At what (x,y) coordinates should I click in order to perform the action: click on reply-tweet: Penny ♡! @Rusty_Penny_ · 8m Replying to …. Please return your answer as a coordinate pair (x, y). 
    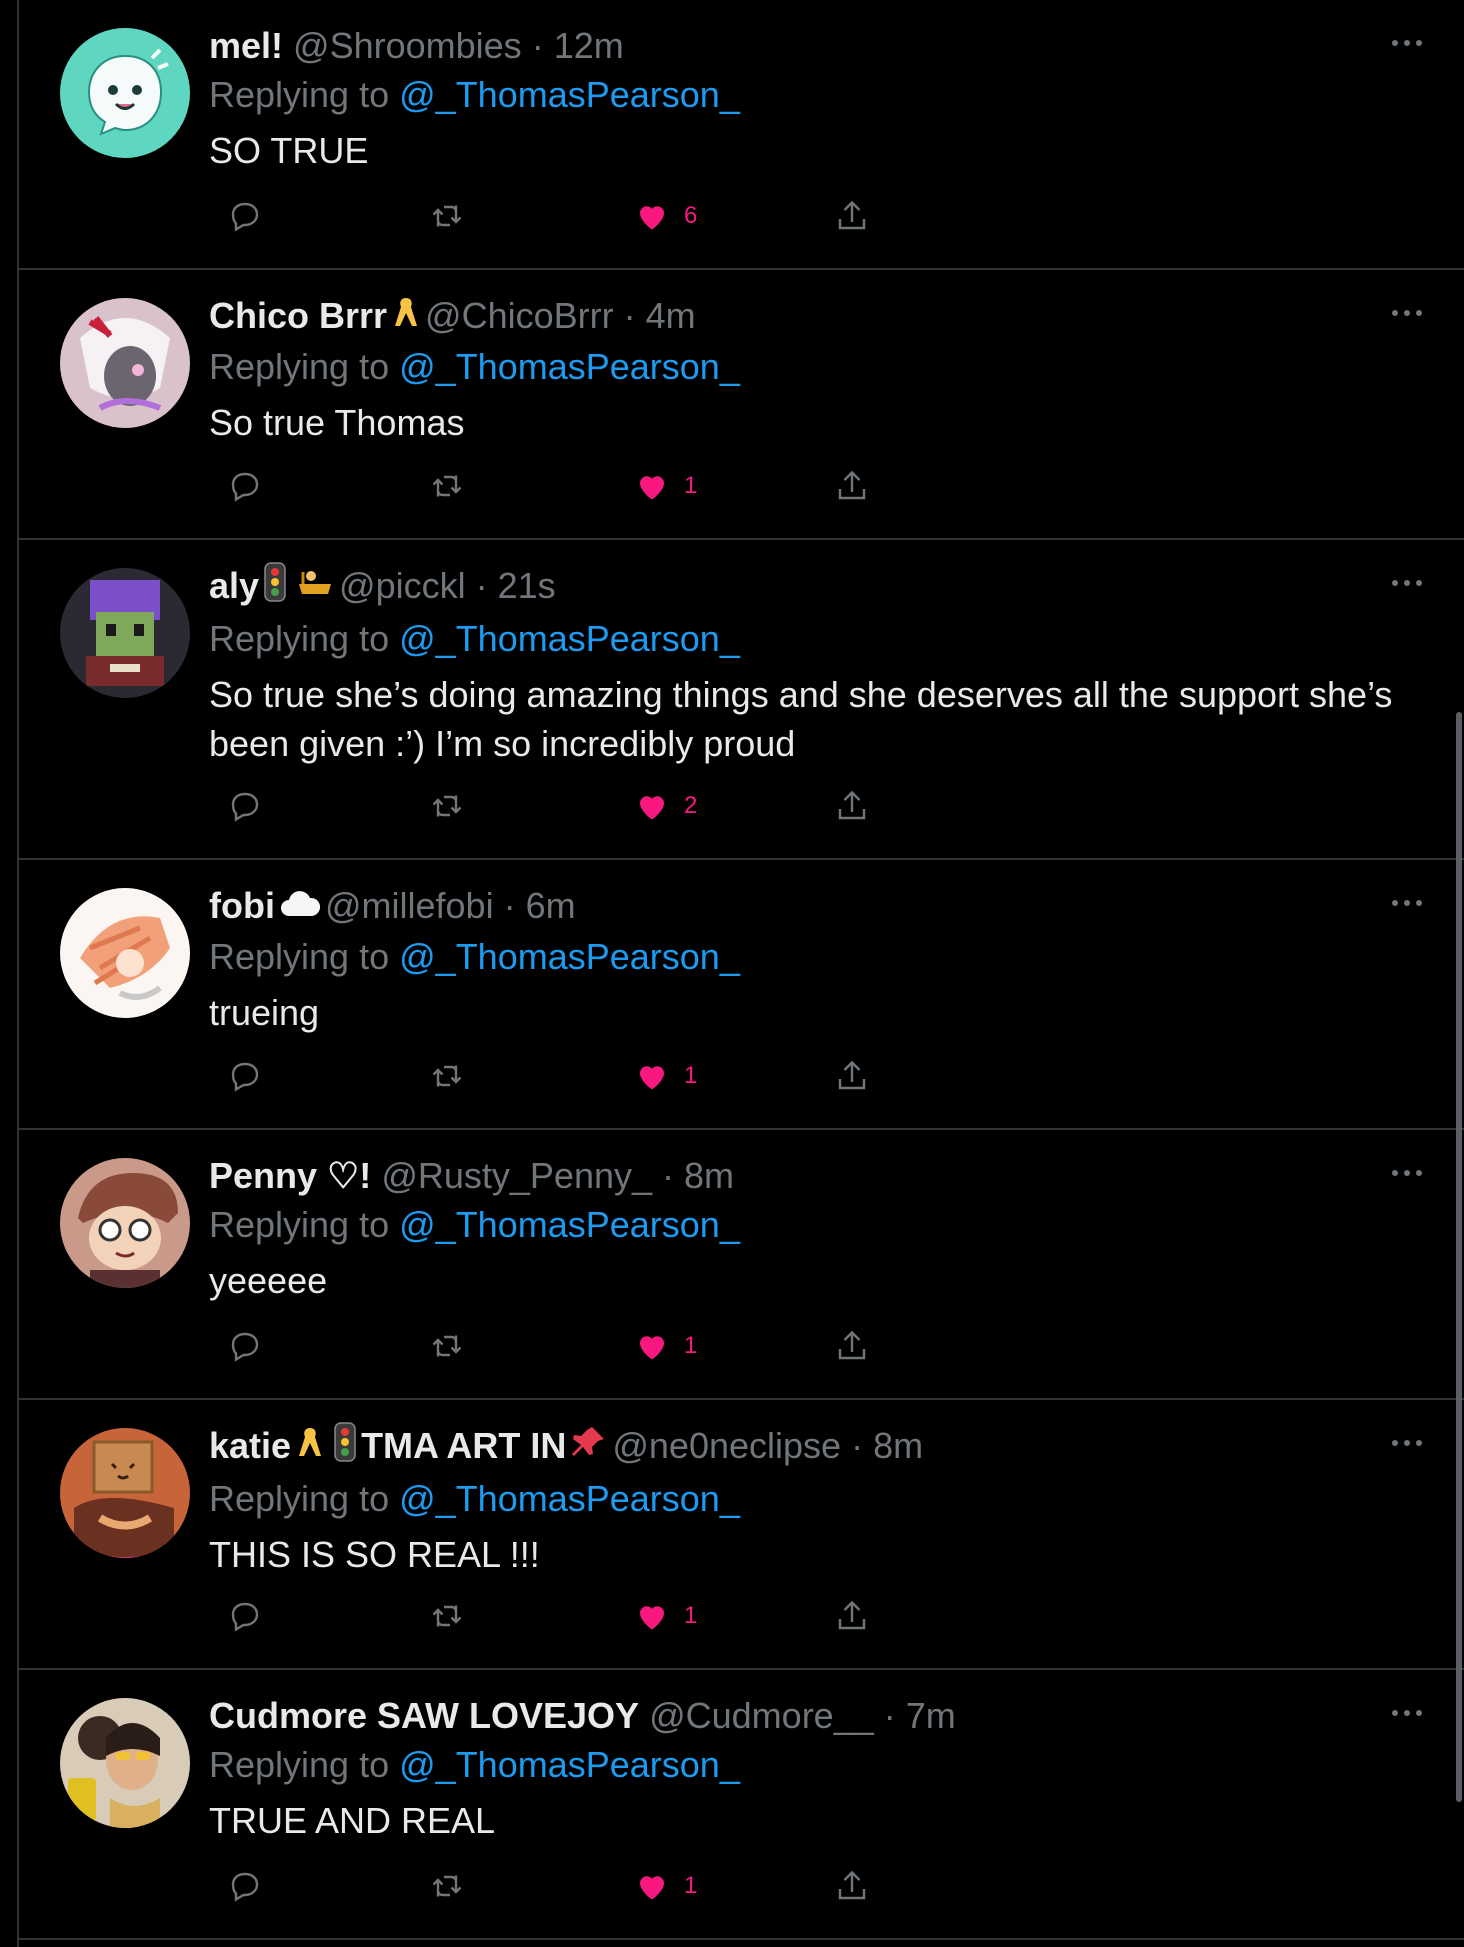
    Looking at the image, I should click on (741, 1265).